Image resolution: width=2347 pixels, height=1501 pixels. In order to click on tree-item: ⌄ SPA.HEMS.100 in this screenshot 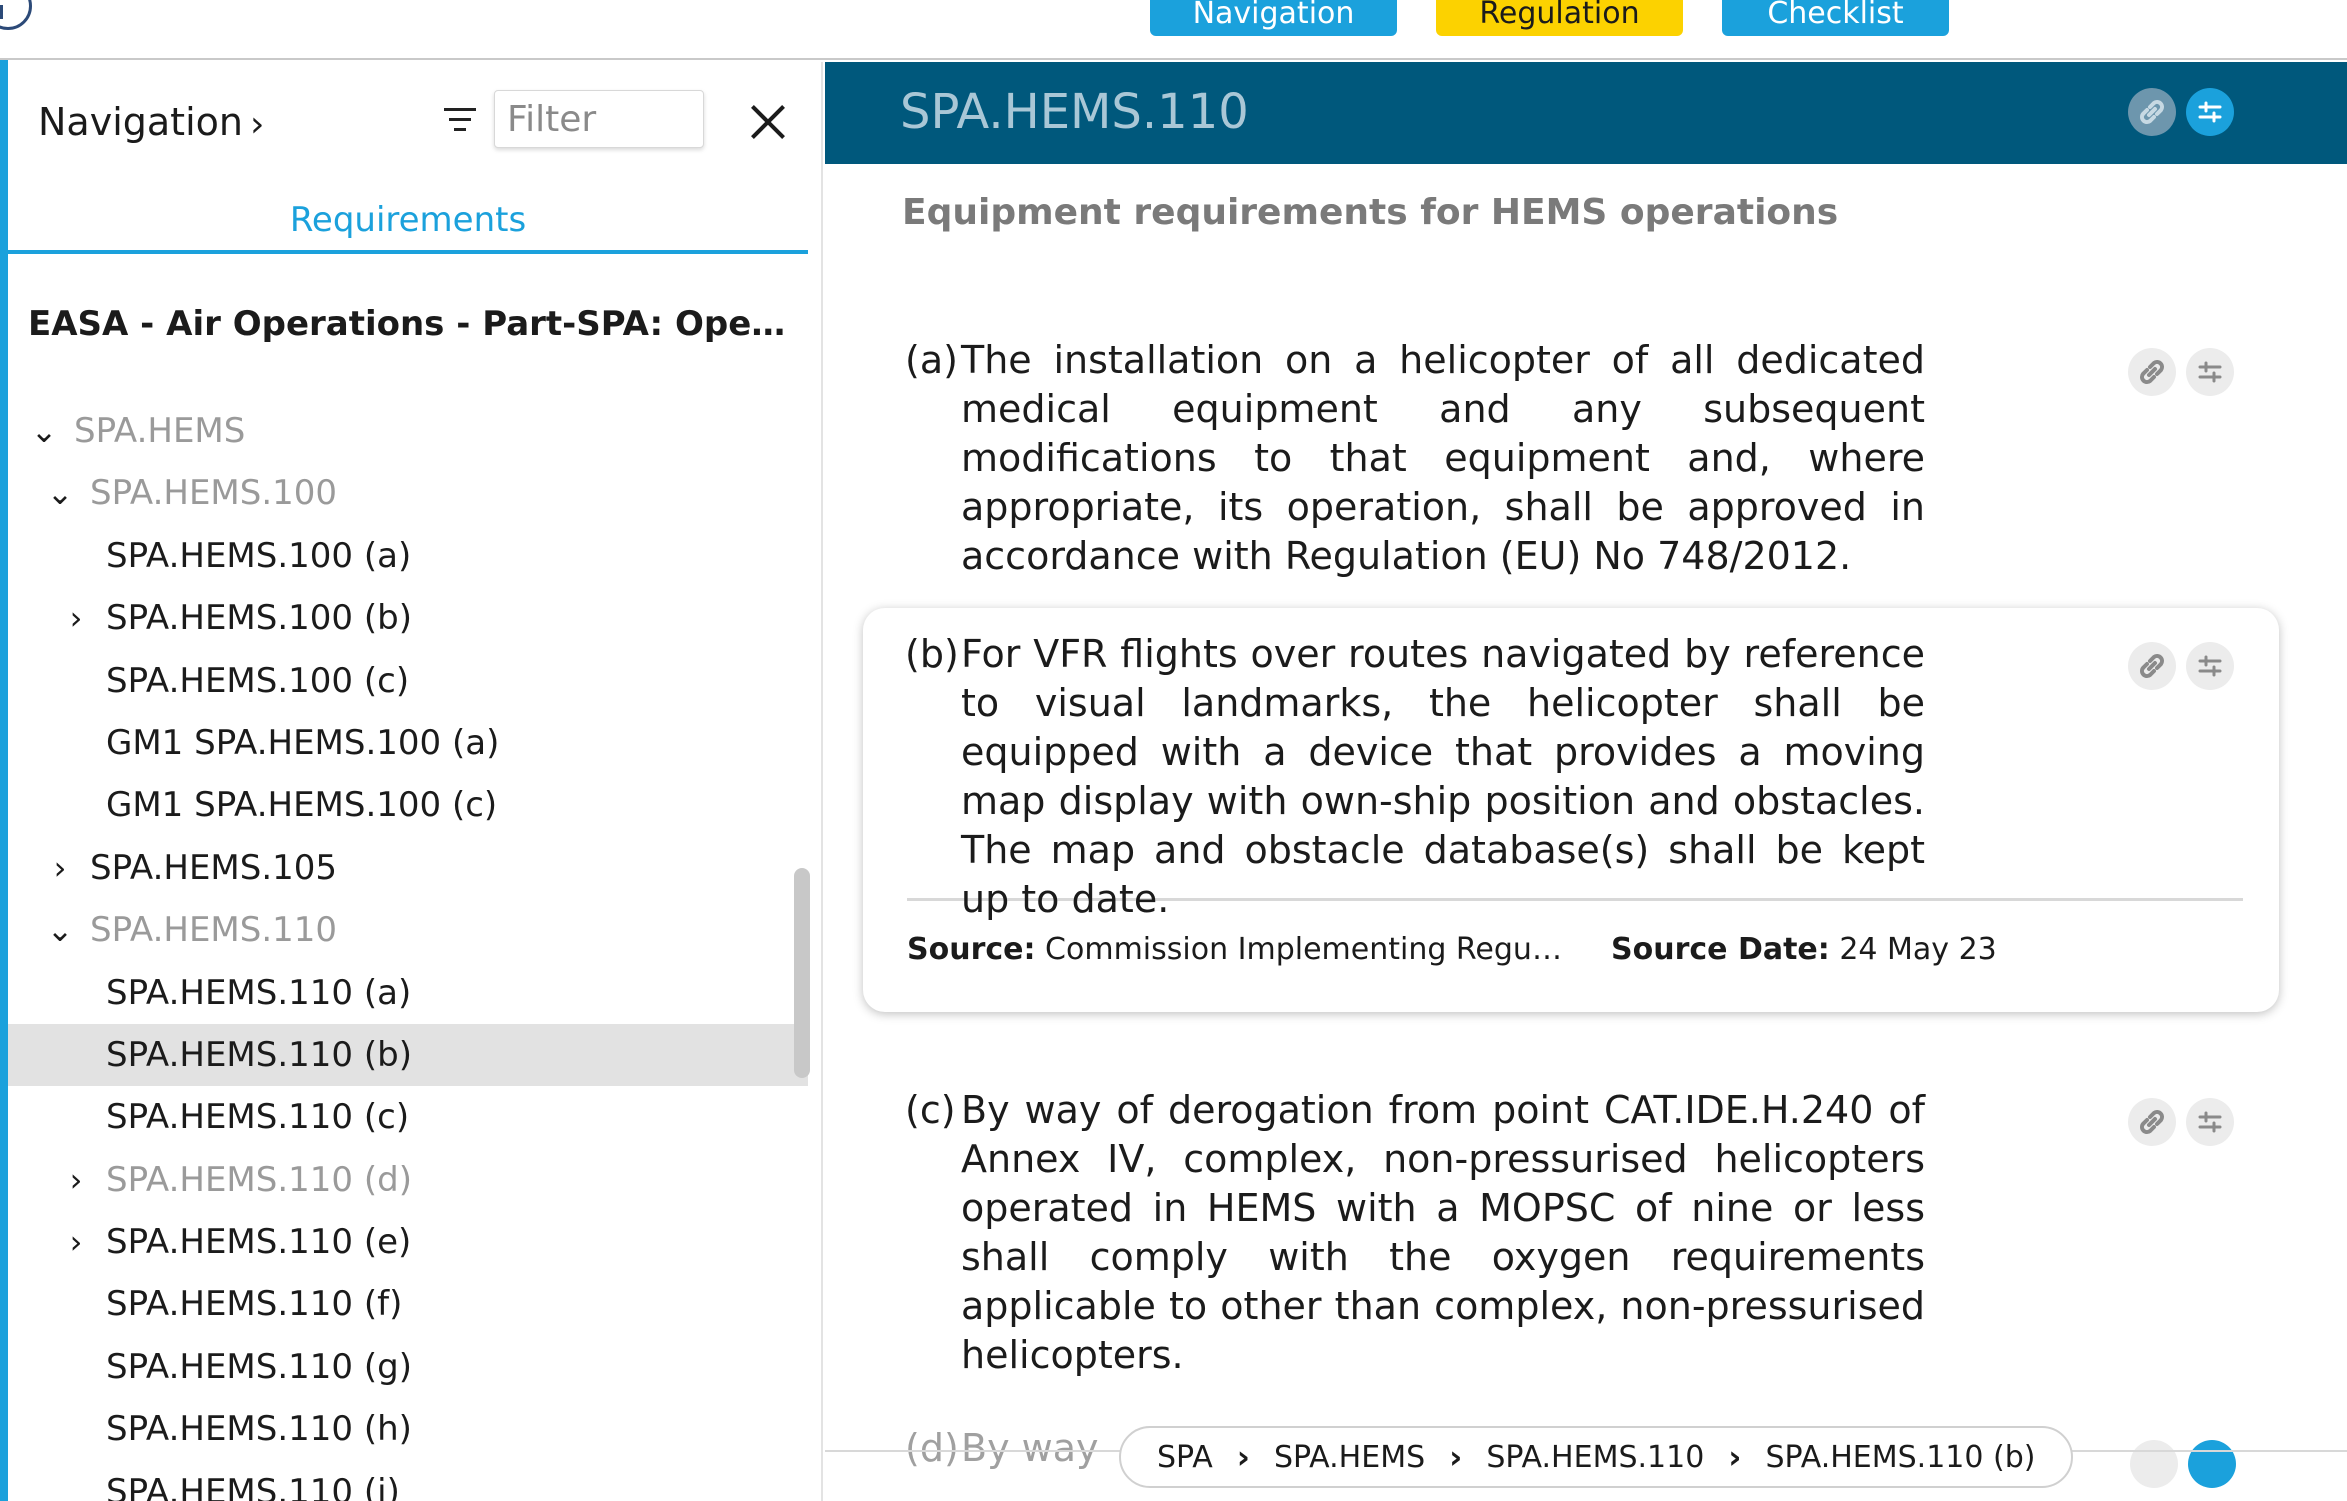, I will do `click(408, 493)`.